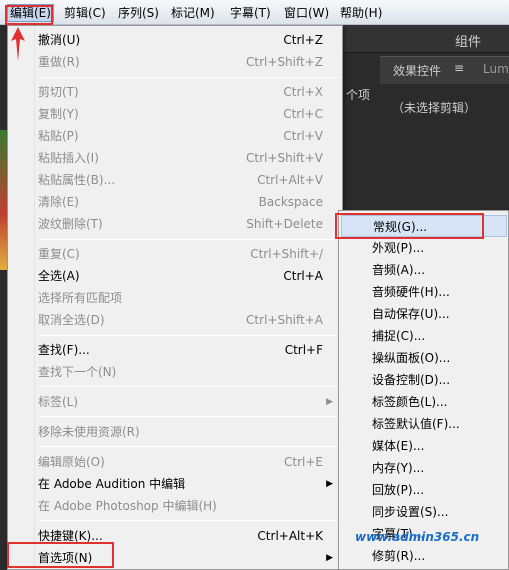 The width and height of the screenshot is (509, 570). What do you see at coordinates (174, 40) in the screenshot?
I see `menu-item-undo: 撤消(U) Ctrl+Z` at bounding box center [174, 40].